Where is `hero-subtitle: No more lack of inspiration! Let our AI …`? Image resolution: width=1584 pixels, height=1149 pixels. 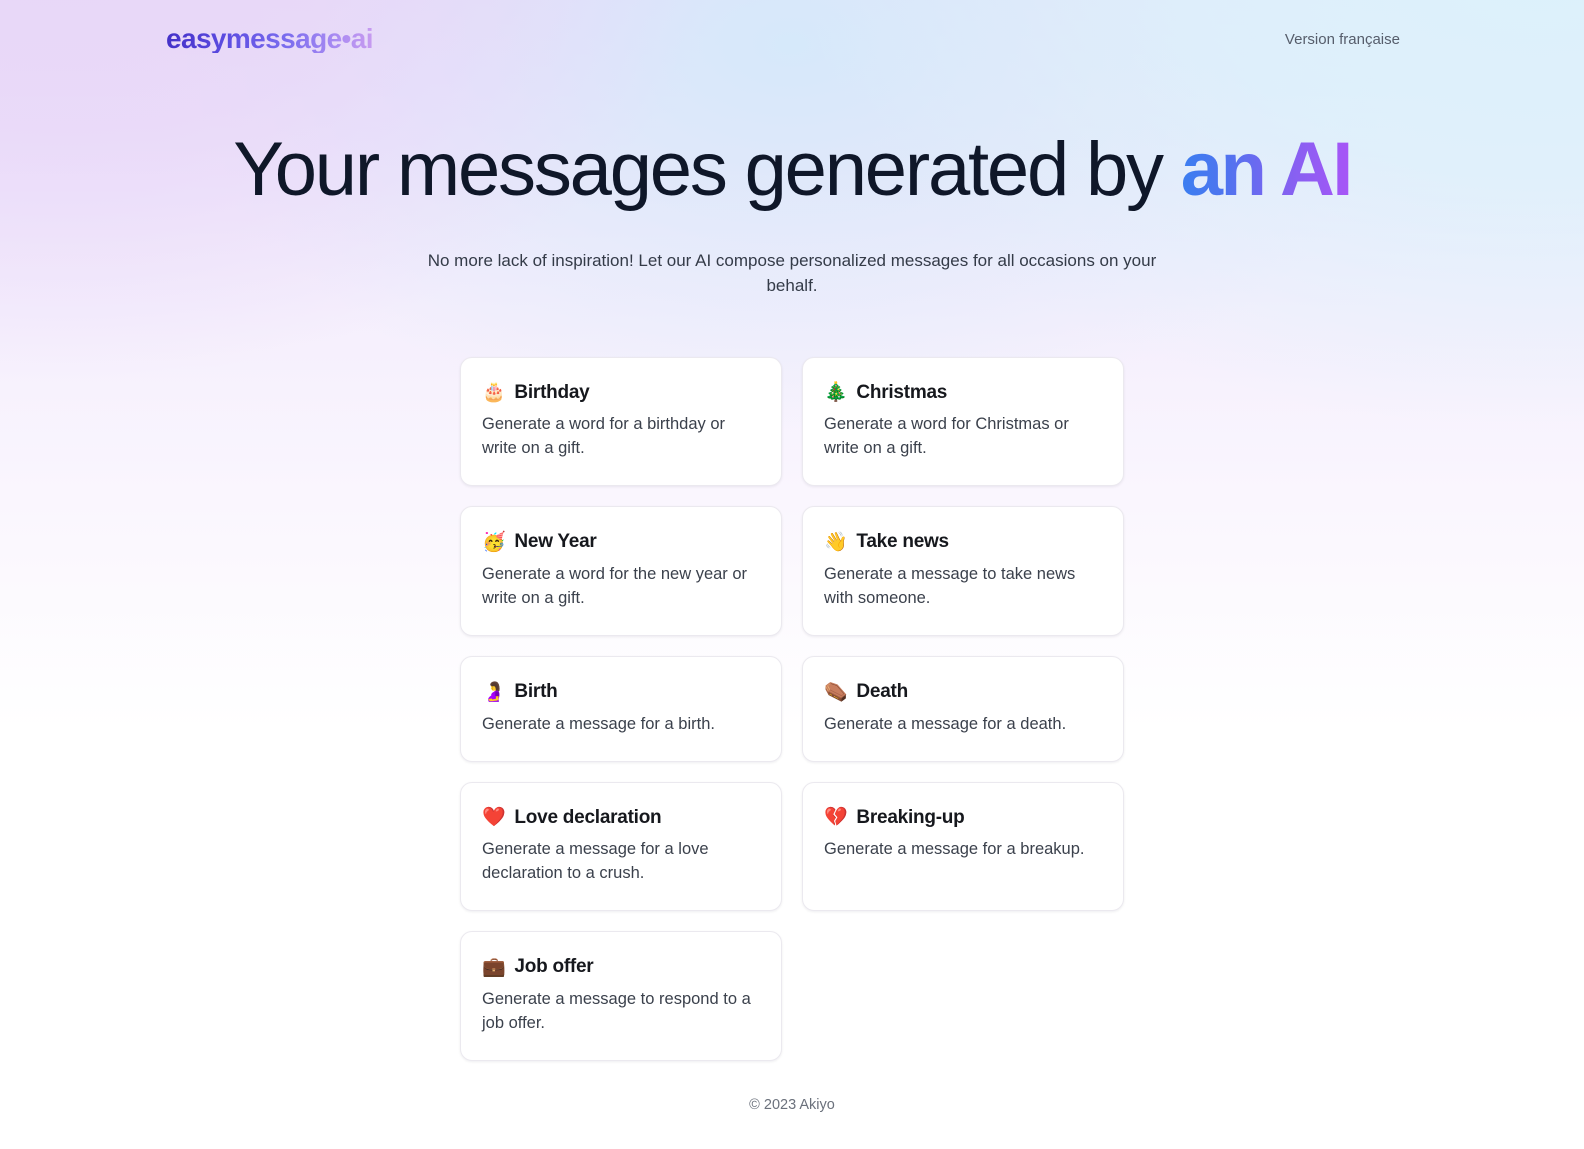 hero-subtitle: No more lack of inspiration! Let our AI … is located at coordinates (792, 272).